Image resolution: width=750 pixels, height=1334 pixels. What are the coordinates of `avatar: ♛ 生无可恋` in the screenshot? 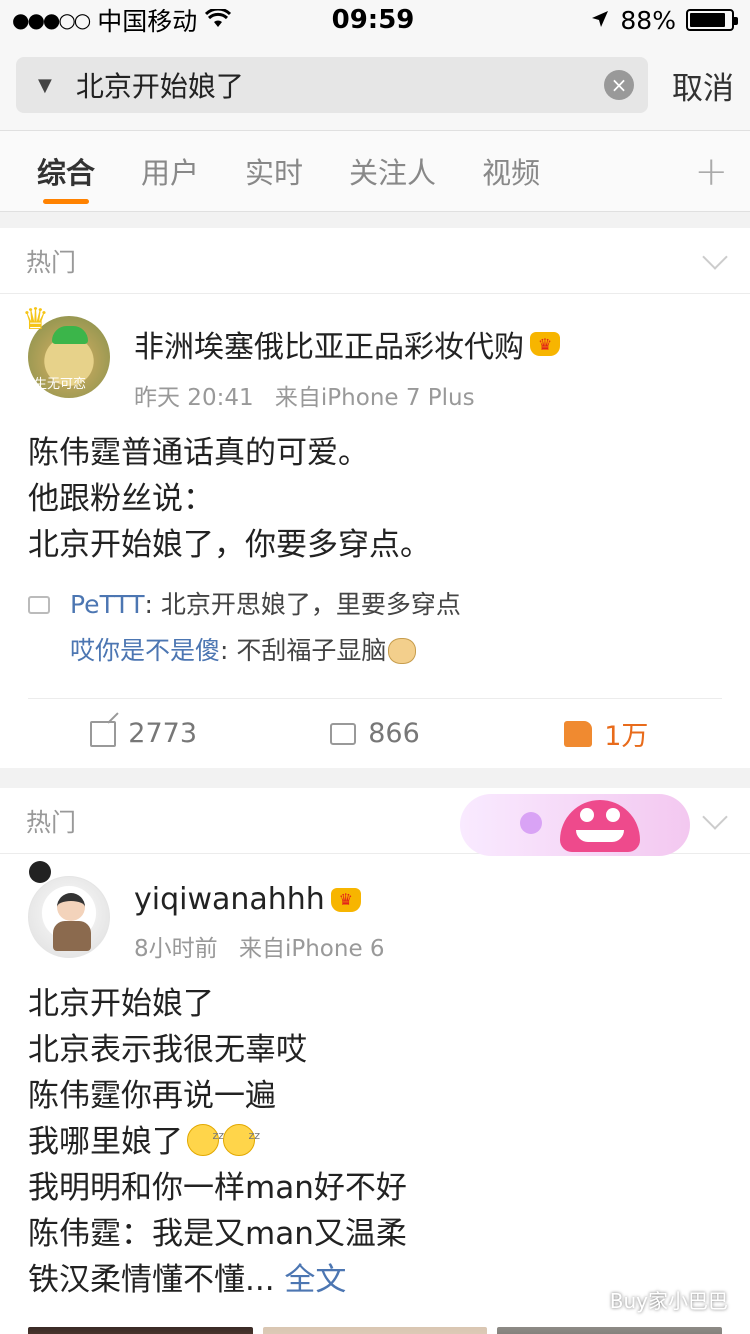 It's located at (66, 350).